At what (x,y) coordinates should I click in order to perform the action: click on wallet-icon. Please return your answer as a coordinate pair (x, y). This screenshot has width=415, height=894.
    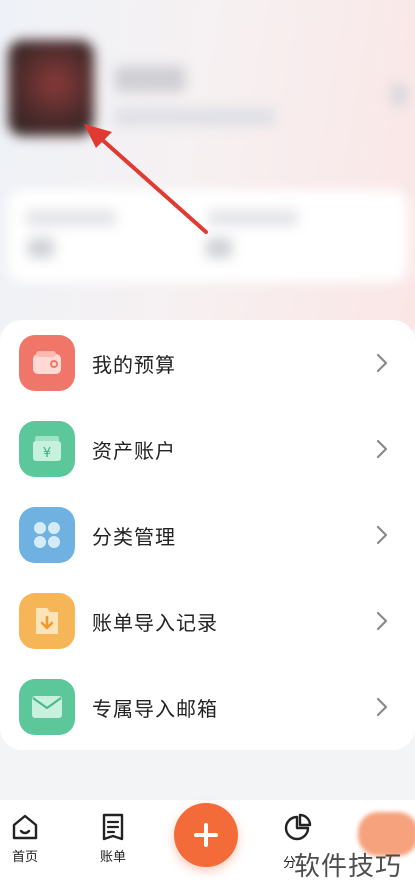
    Looking at the image, I should click on (47, 363).